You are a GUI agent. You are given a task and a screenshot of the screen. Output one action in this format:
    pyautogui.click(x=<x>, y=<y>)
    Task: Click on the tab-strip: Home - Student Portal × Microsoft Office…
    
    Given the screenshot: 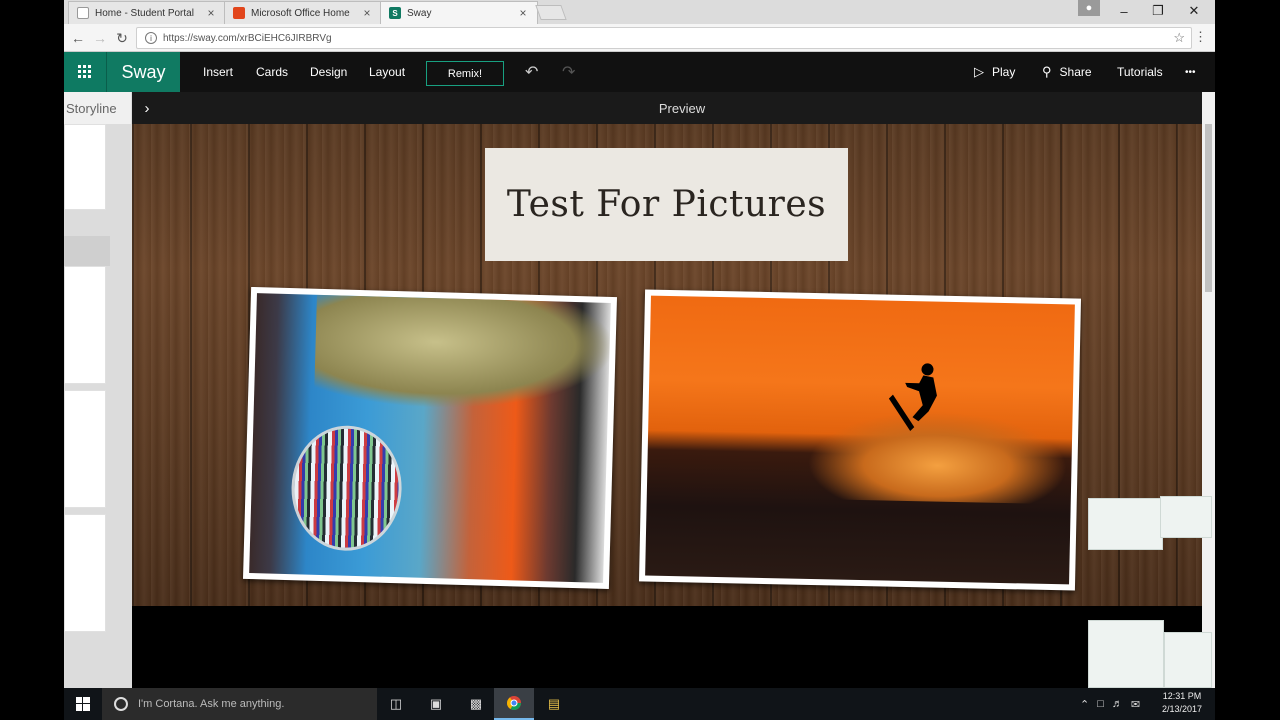 What is the action you would take?
    pyautogui.click(x=639, y=12)
    